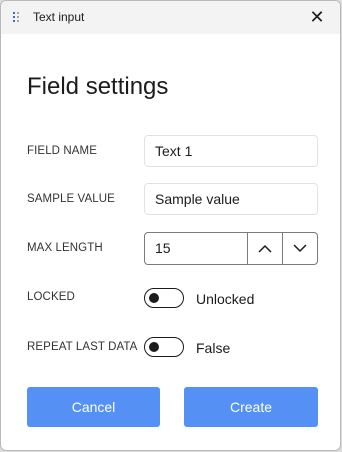  What do you see at coordinates (71, 199) in the screenshot?
I see `sample-value-label: SAMPLE VALUE` at bounding box center [71, 199].